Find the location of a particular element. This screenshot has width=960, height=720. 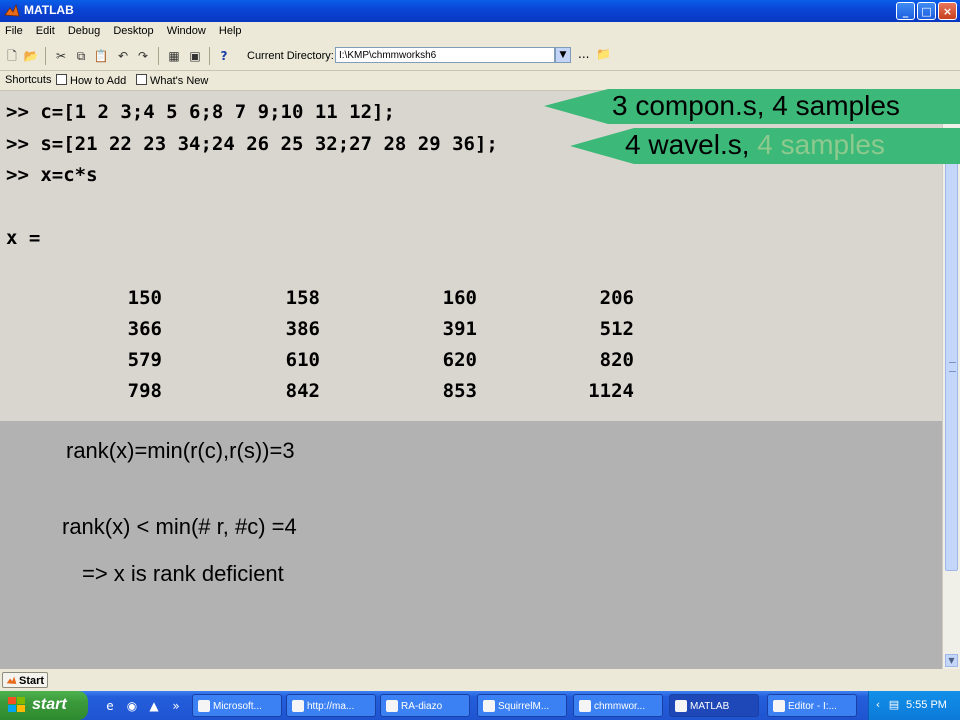

how-to-add-label: How to Add is located at coordinates (98, 81).